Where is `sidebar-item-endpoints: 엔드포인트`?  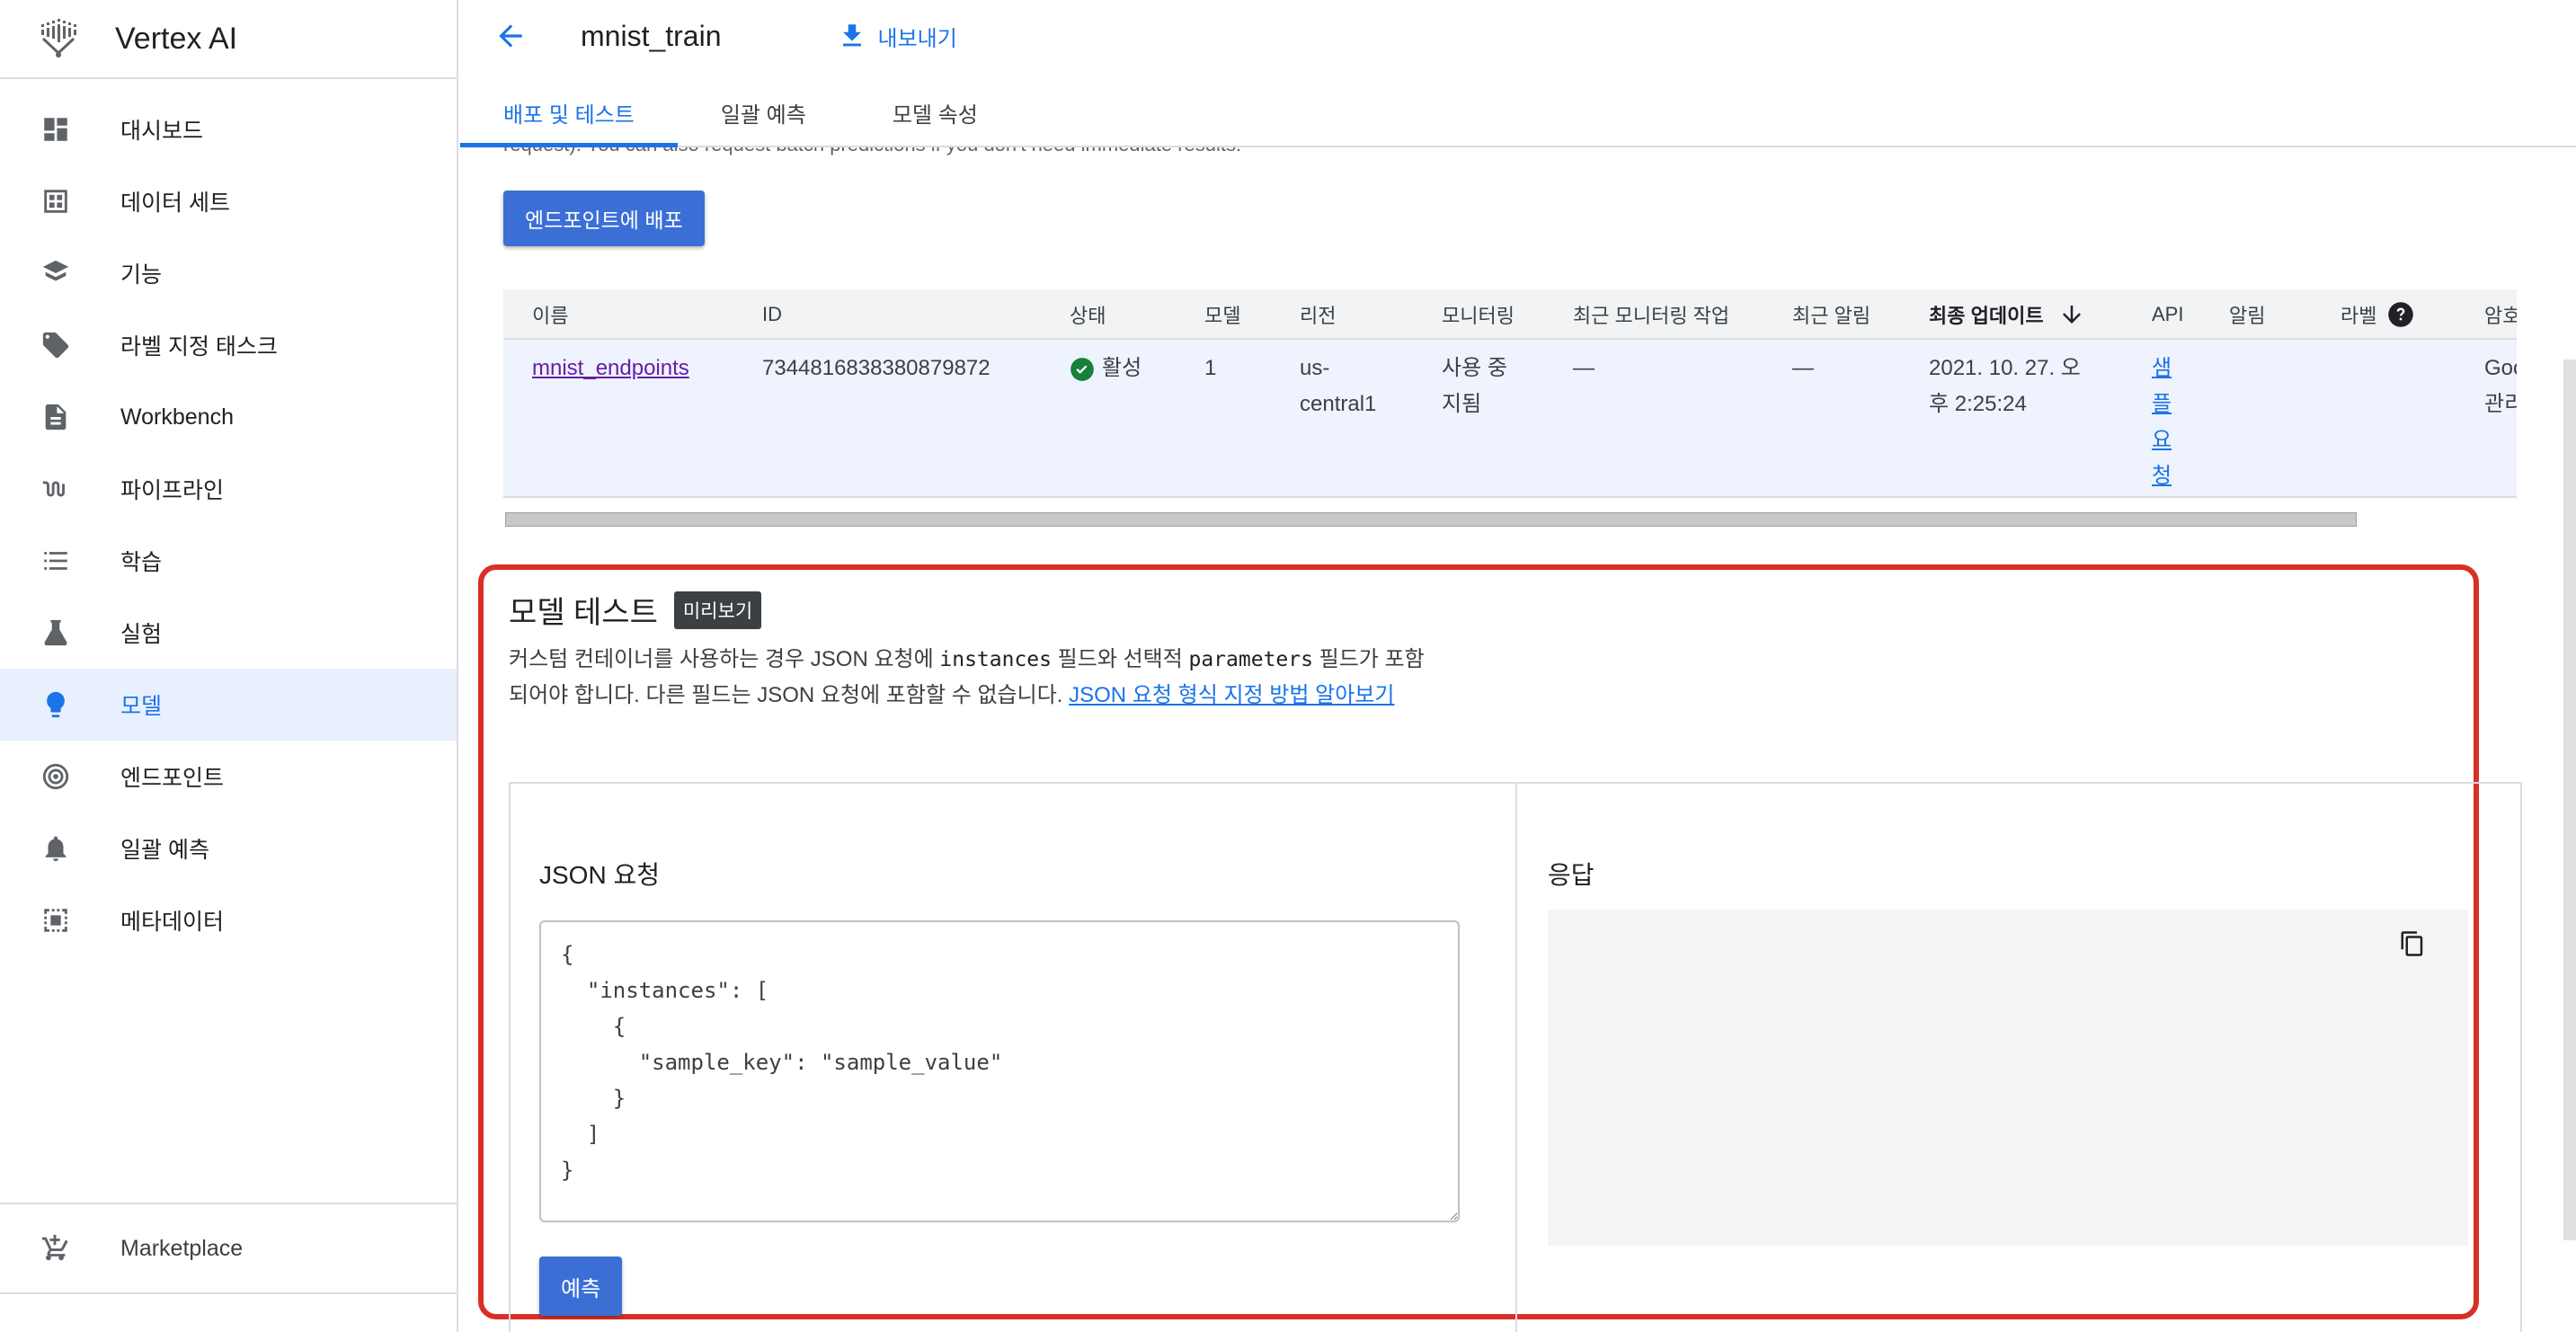
sidebar-item-endpoints: 엔드포인트 is located at coordinates (228, 777).